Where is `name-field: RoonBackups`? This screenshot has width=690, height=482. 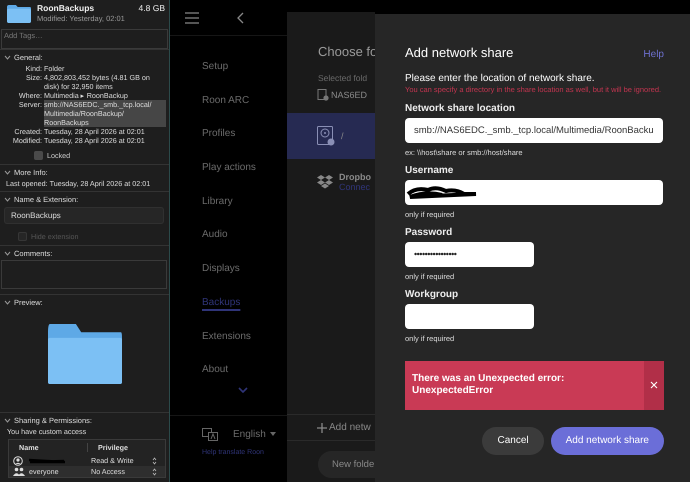
name-field: RoonBackups is located at coordinates (84, 215).